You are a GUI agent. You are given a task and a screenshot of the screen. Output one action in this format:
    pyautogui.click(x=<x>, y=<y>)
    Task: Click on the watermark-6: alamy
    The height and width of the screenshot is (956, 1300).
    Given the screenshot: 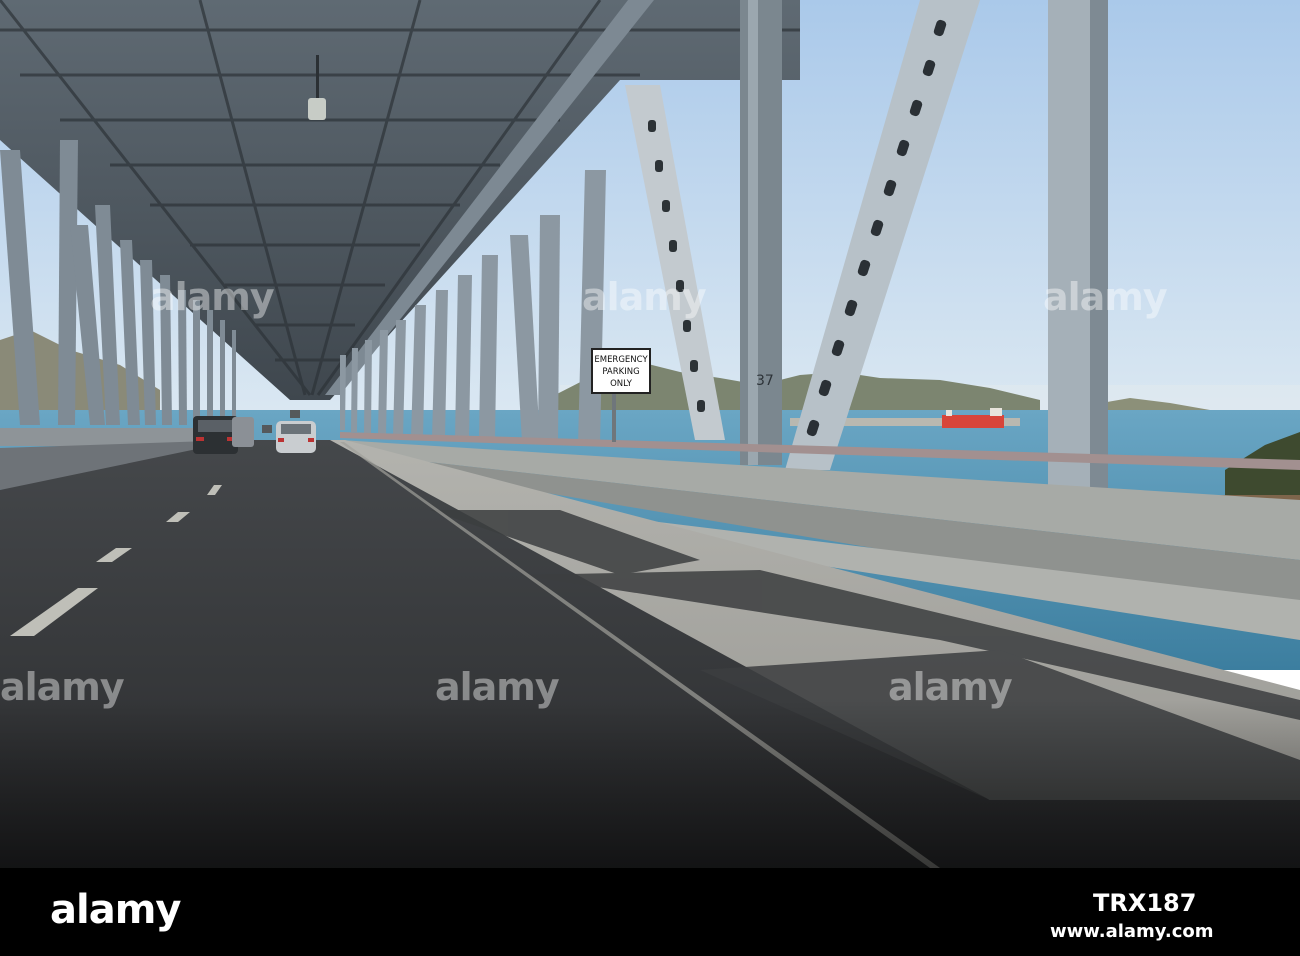 What is the action you would take?
    pyautogui.click(x=950, y=687)
    